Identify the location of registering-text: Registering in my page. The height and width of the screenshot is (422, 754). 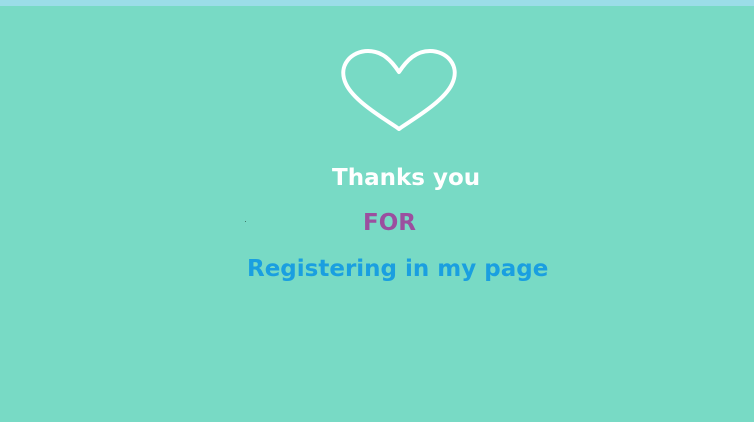
(398, 269).